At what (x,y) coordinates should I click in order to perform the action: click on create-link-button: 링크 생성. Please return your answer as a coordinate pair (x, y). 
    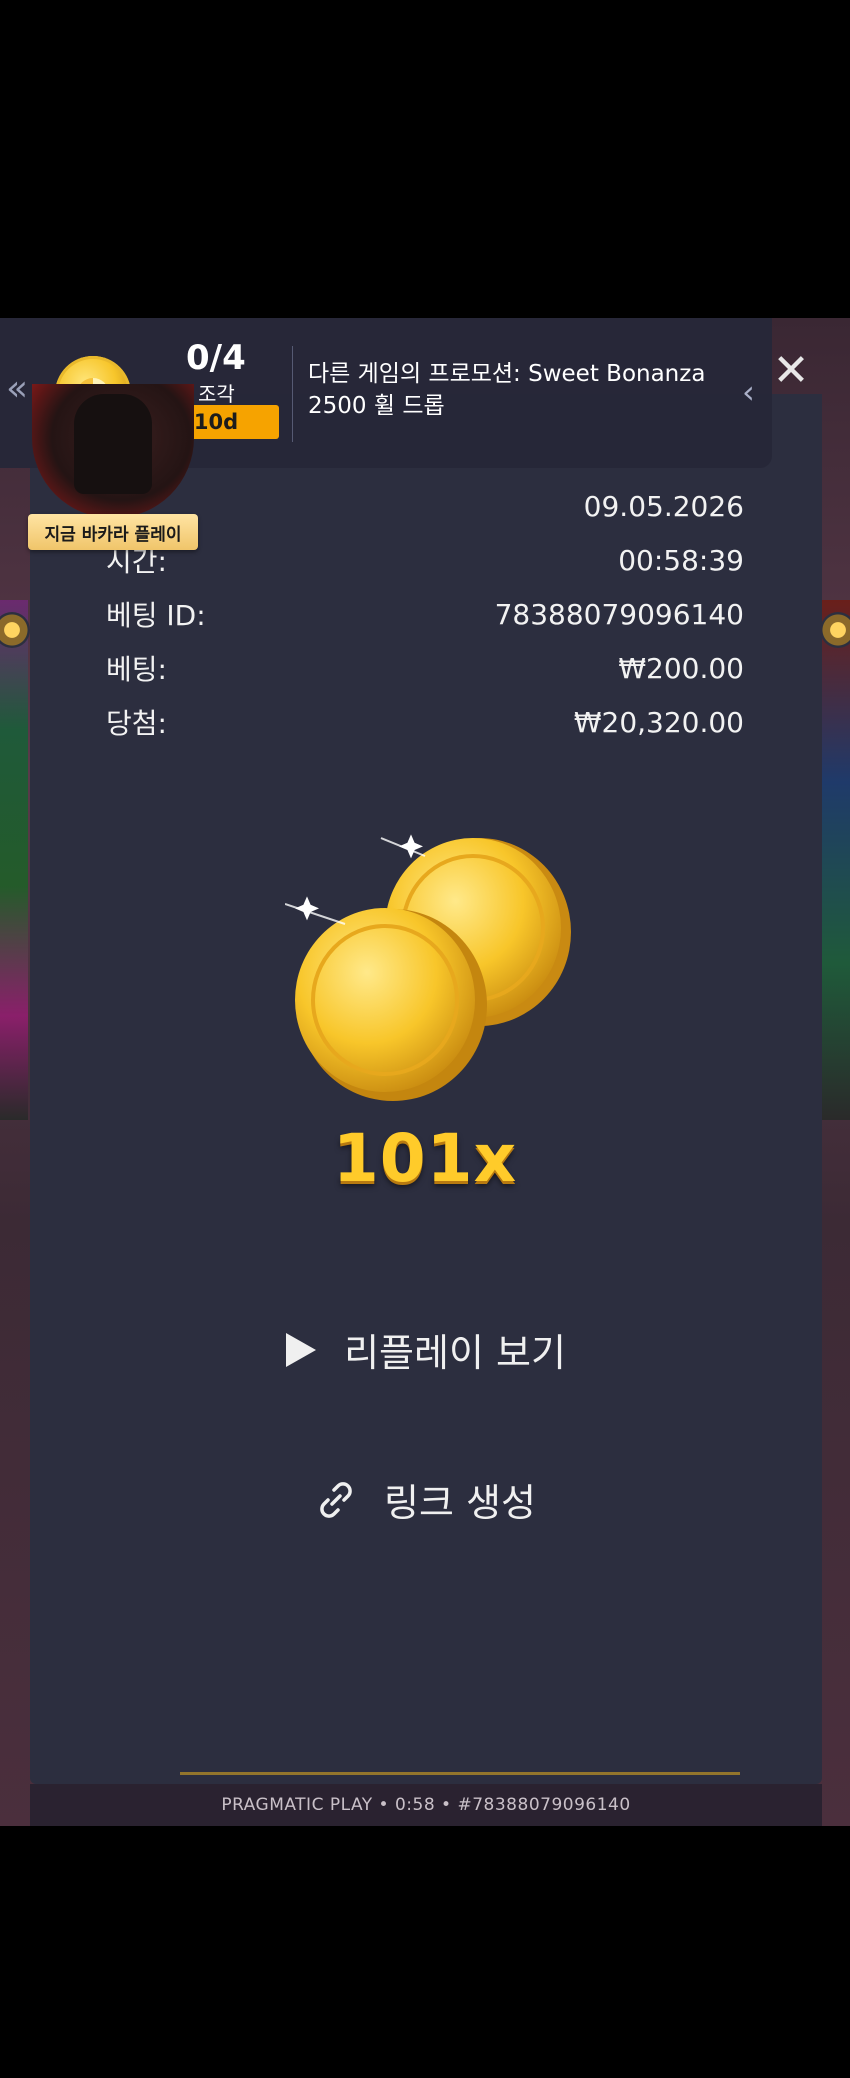
    Looking at the image, I should click on (425, 1499).